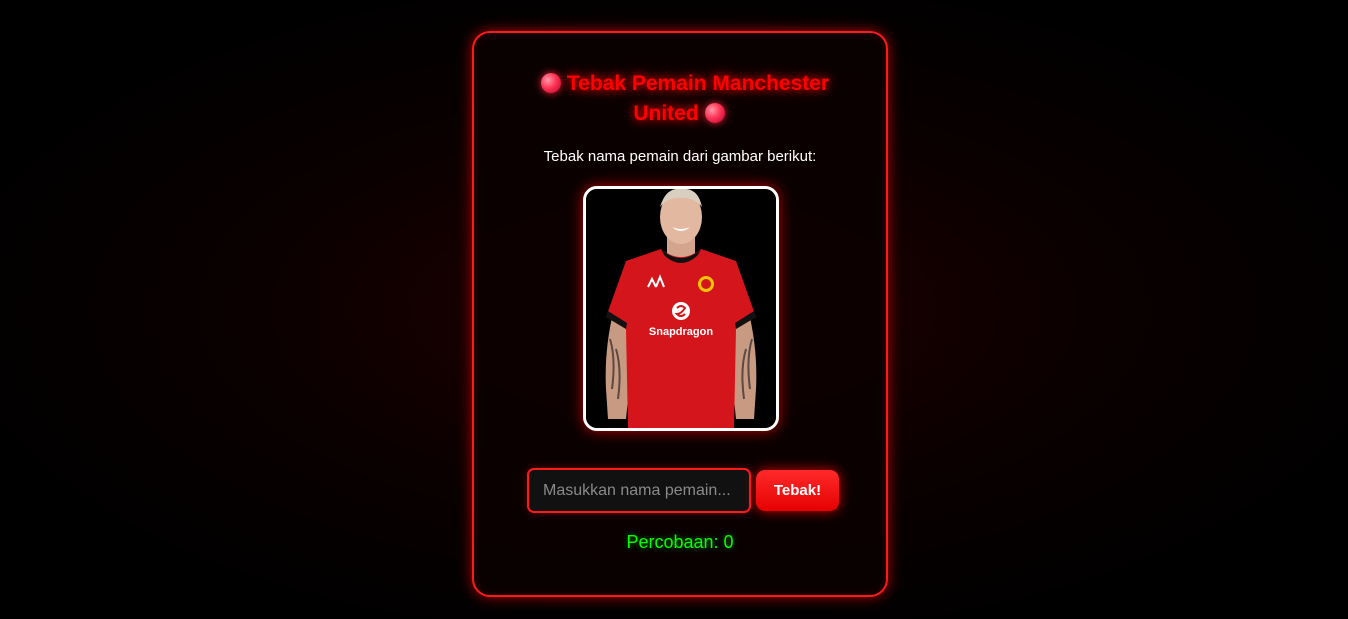 This screenshot has width=1348, height=619. What do you see at coordinates (680, 156) in the screenshot?
I see `instruction-text: Tebak nama pemain dari gambar berikut:` at bounding box center [680, 156].